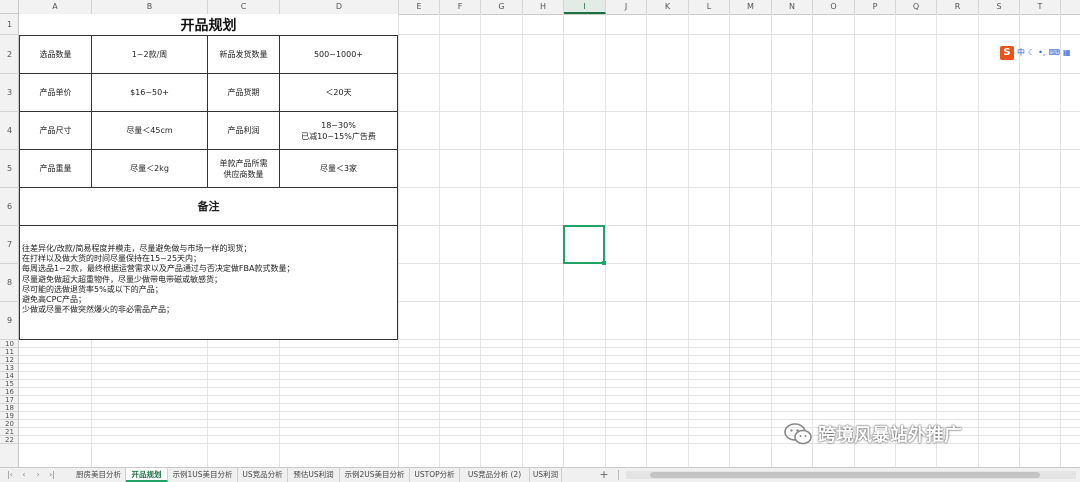 The image size is (1080, 482). What do you see at coordinates (543, 7) in the screenshot?
I see `column-header-h: H` at bounding box center [543, 7].